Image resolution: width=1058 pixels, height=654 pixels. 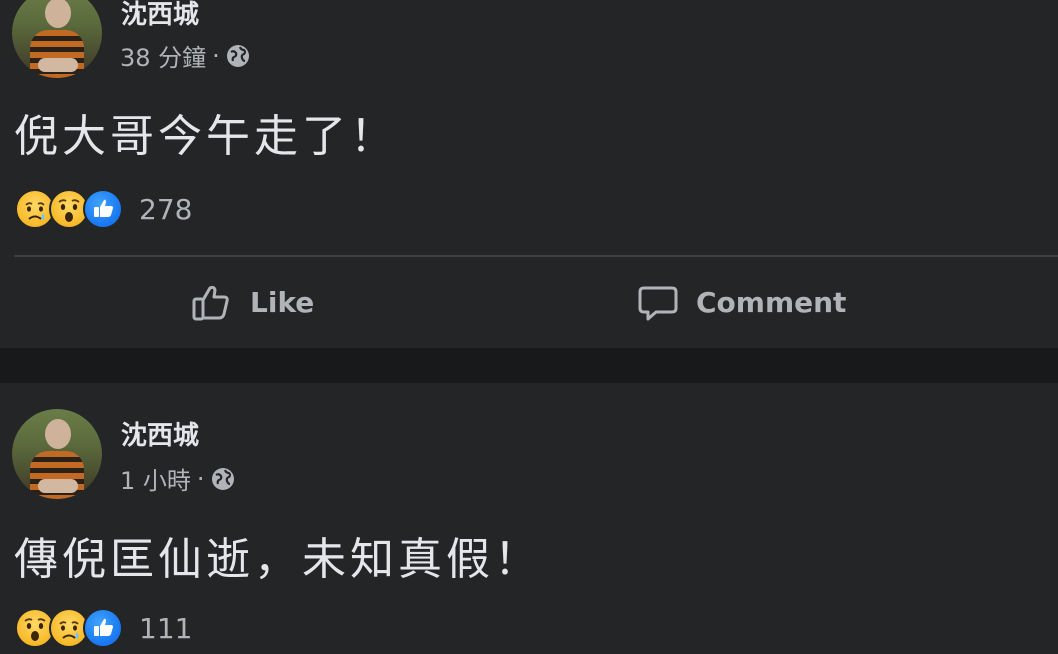 What do you see at coordinates (771, 302) in the screenshot?
I see `comment-label: Comment` at bounding box center [771, 302].